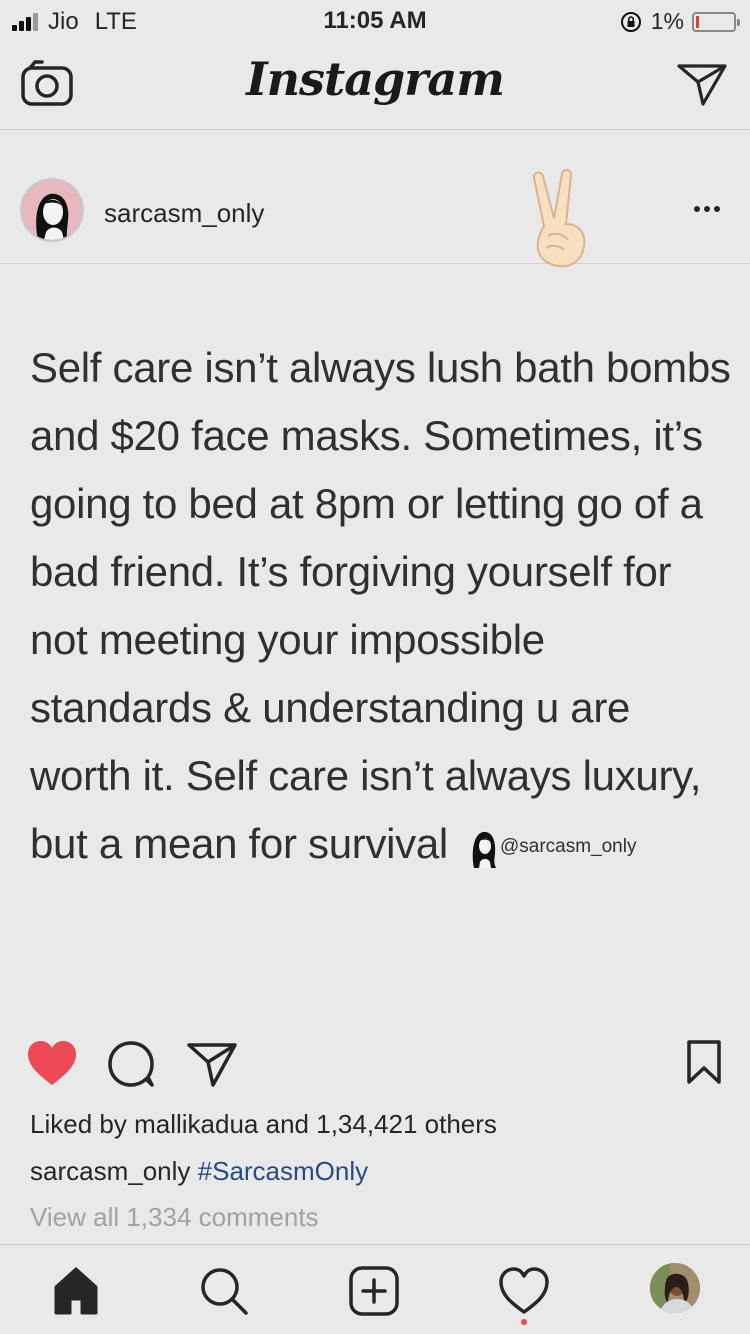  What do you see at coordinates (52, 1063) in the screenshot?
I see `like-heart-icon` at bounding box center [52, 1063].